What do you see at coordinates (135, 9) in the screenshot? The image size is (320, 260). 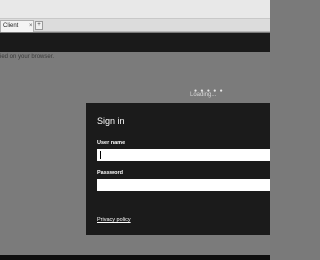 I see `browser-toolbar` at bounding box center [135, 9].